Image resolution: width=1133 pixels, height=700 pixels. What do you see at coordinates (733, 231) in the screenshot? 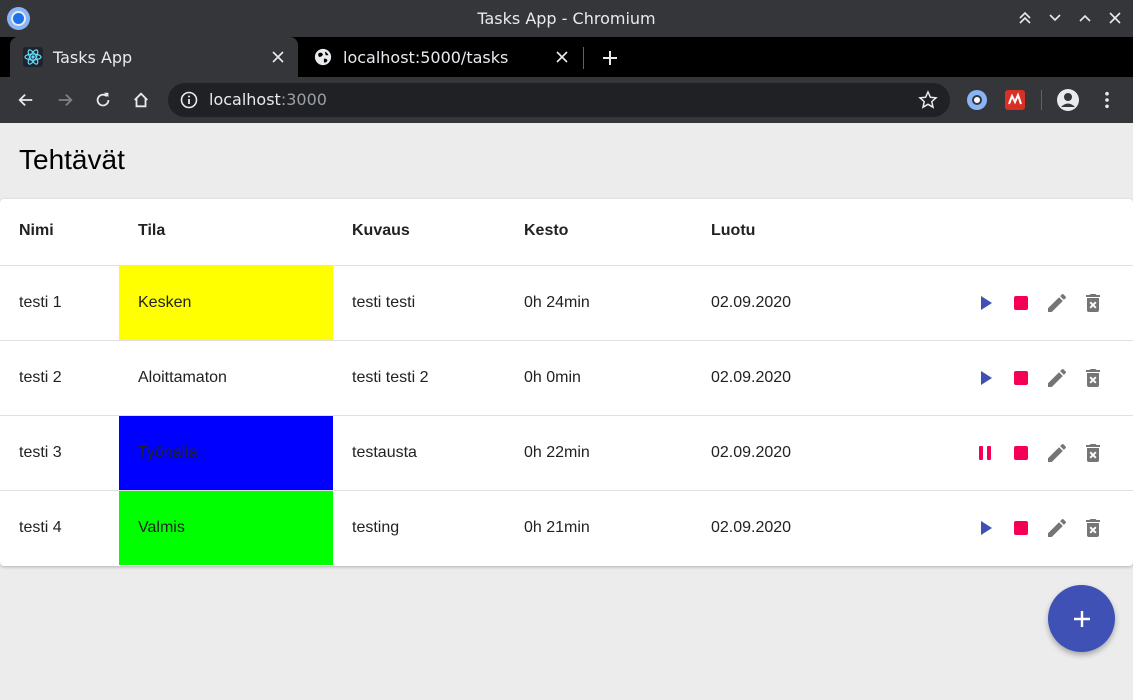
I see `header-created: Luotu` at bounding box center [733, 231].